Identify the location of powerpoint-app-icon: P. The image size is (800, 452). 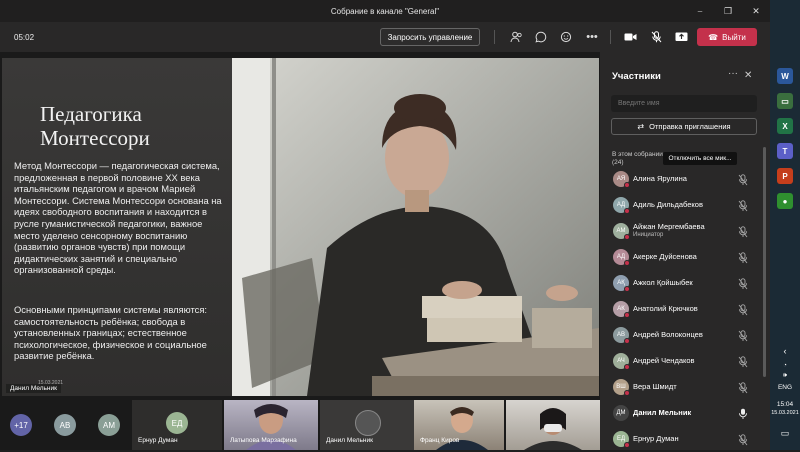
(785, 176).